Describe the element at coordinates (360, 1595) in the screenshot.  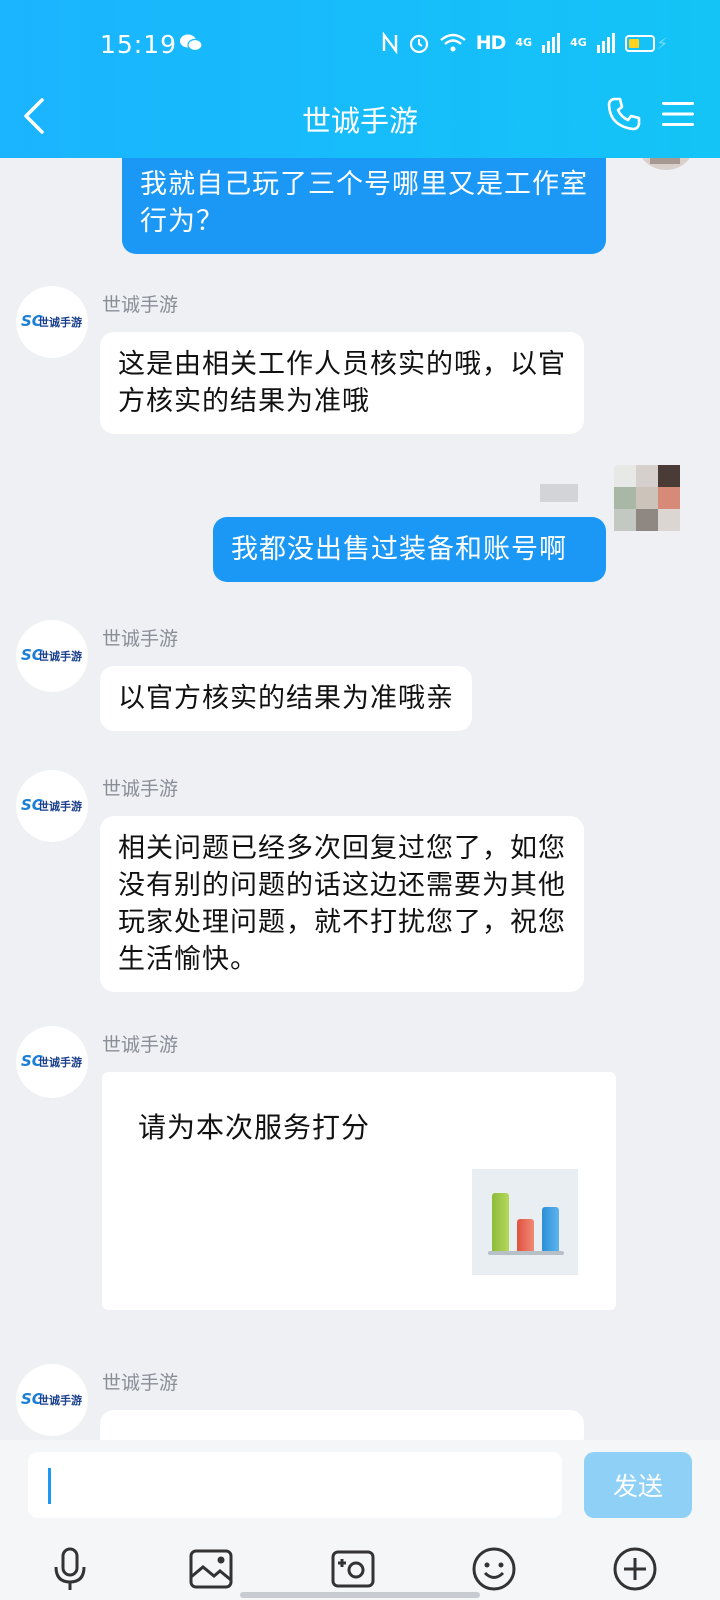
I see `home-indicator` at that location.